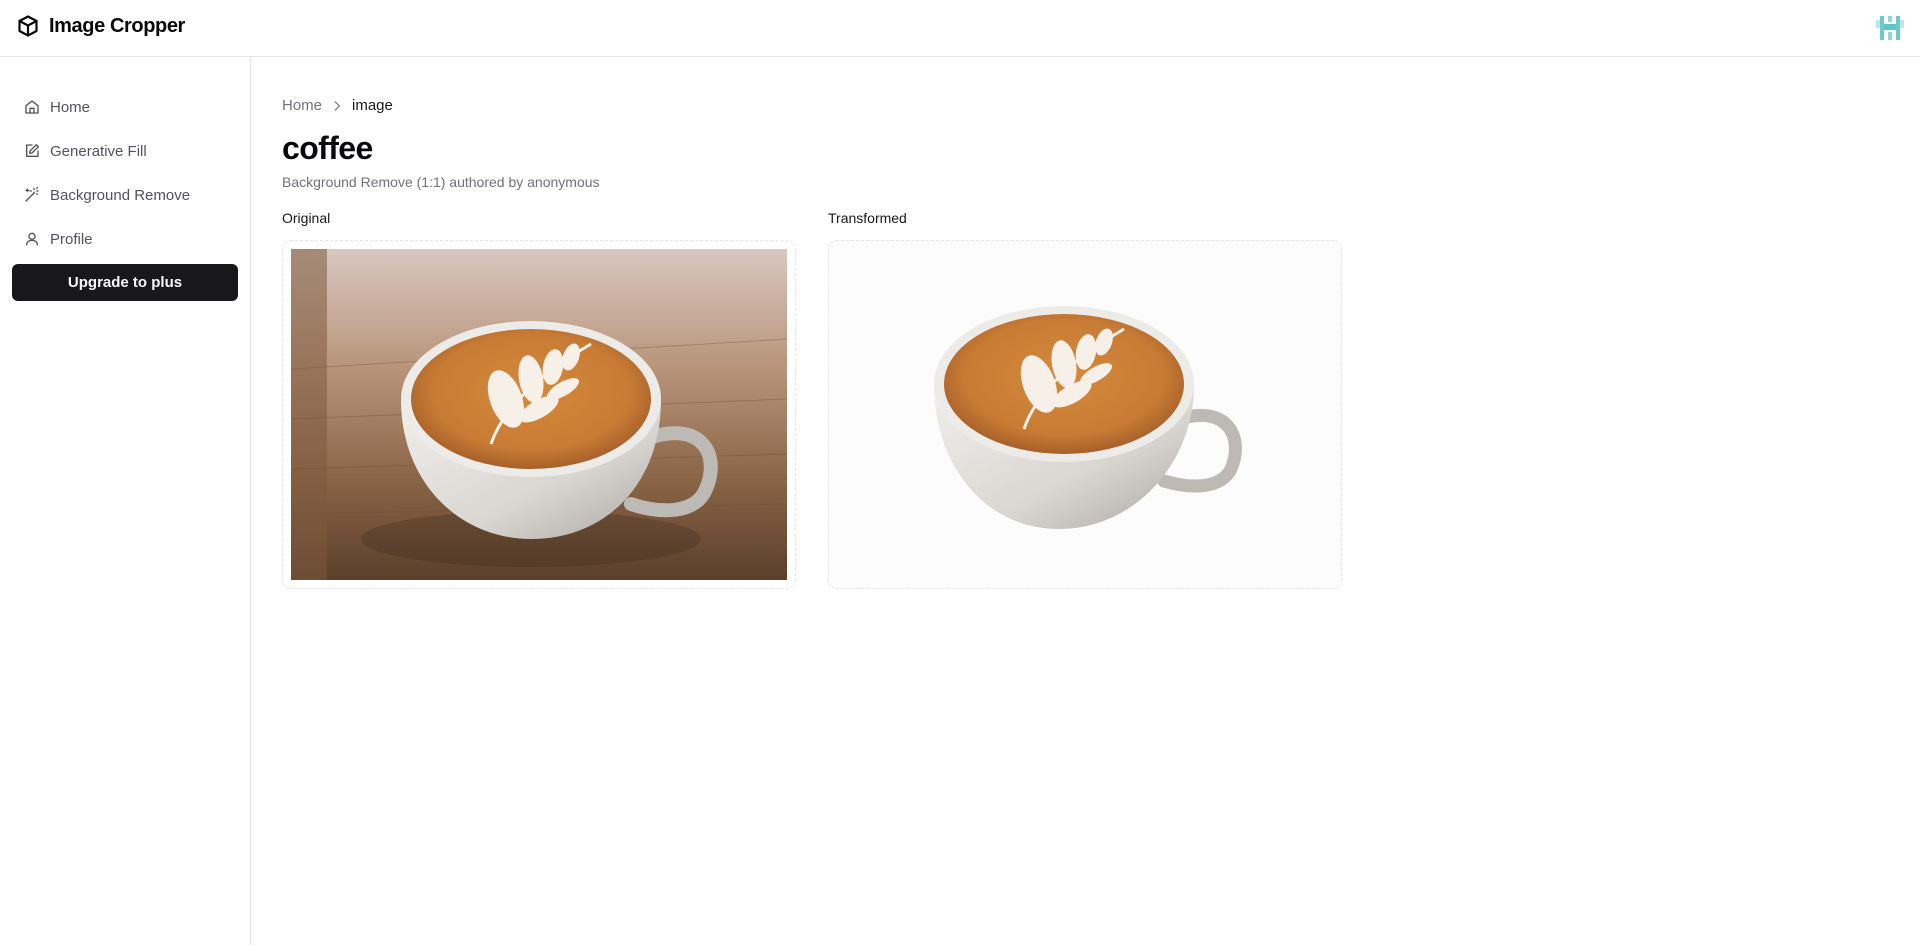 The width and height of the screenshot is (1920, 945). I want to click on sidebar-item-generative-fill: Generative Fill, so click(125, 151).